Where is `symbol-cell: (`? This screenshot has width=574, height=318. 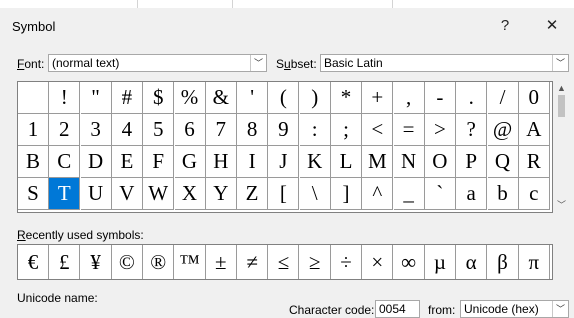 symbol-cell: ( is located at coordinates (284, 98).